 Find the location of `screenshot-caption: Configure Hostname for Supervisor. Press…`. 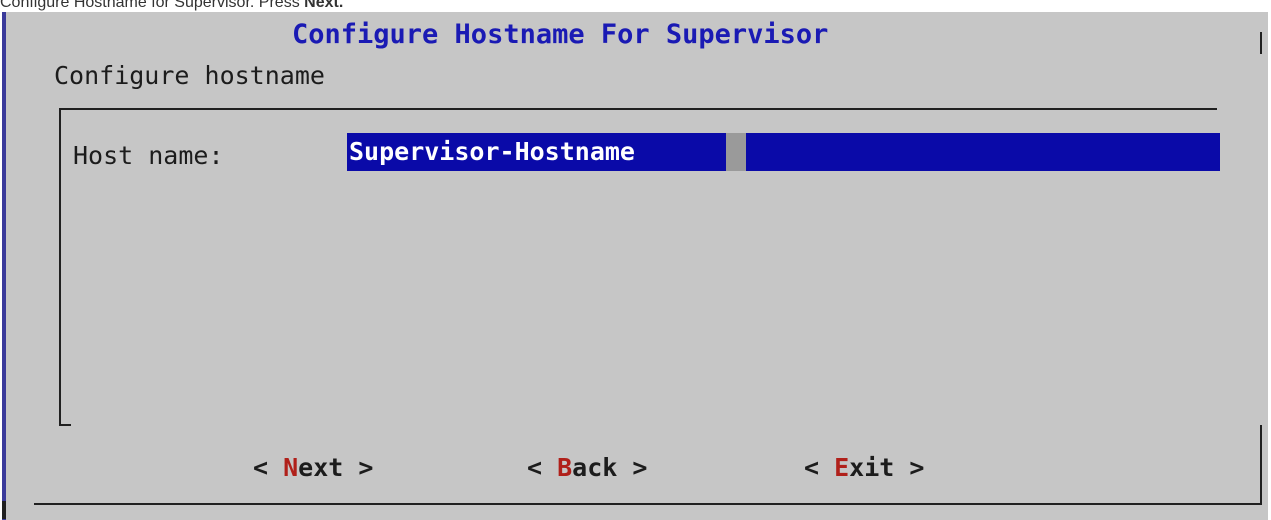

screenshot-caption: Configure Hostname for Supervisor. Press… is located at coordinates (171, 6).